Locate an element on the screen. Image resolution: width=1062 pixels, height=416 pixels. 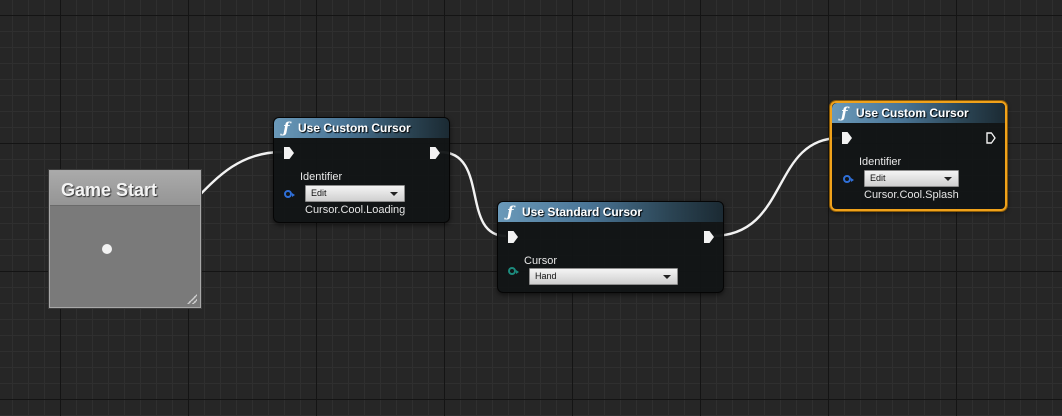
dropdown-value: Hand is located at coordinates (546, 276).